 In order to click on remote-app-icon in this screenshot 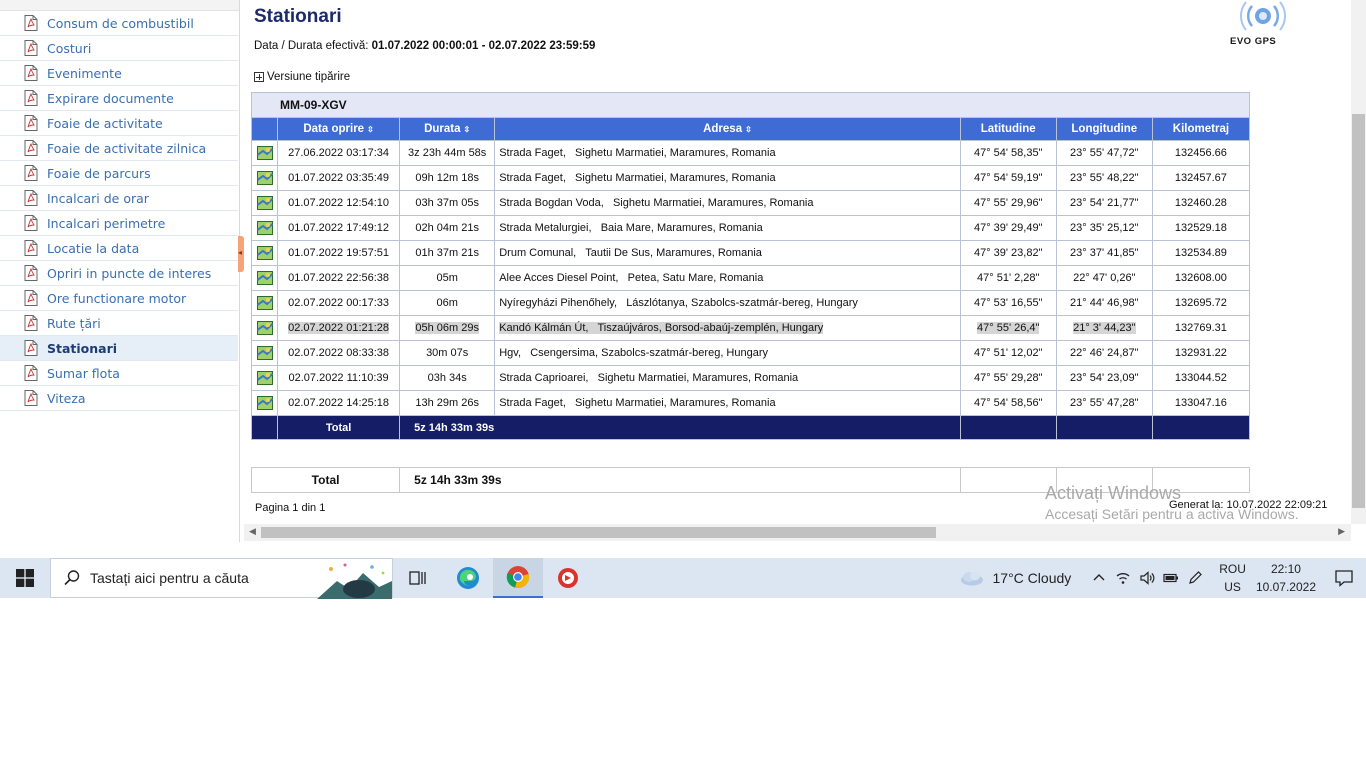, I will do `click(568, 578)`.